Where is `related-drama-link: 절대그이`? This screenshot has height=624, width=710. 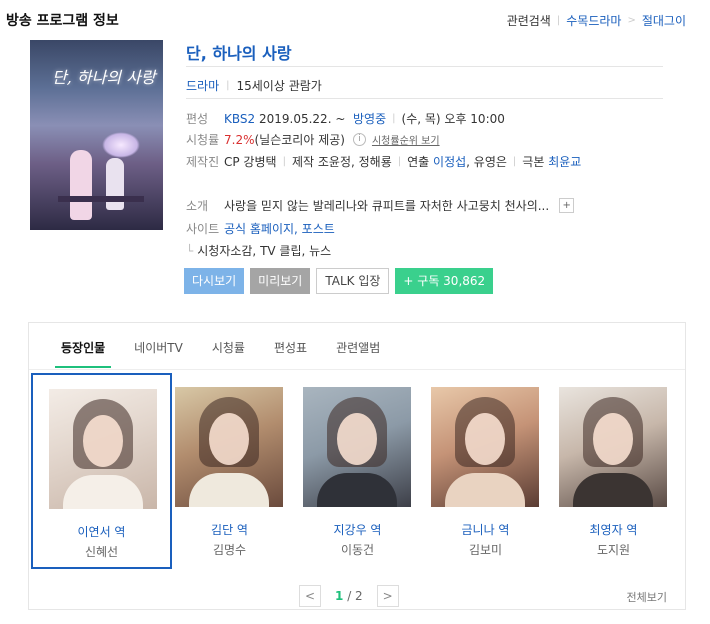
related-drama-link: 절대그이 is located at coordinates (664, 20).